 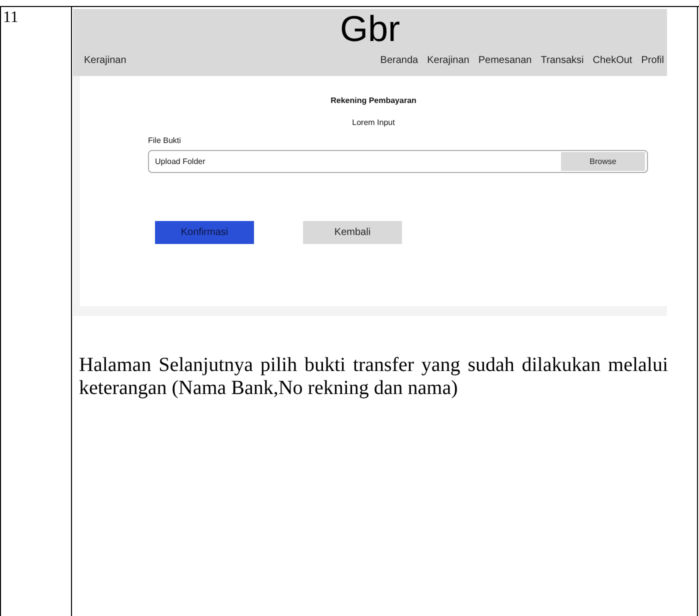 I want to click on browse-button: Browse, so click(x=603, y=161).